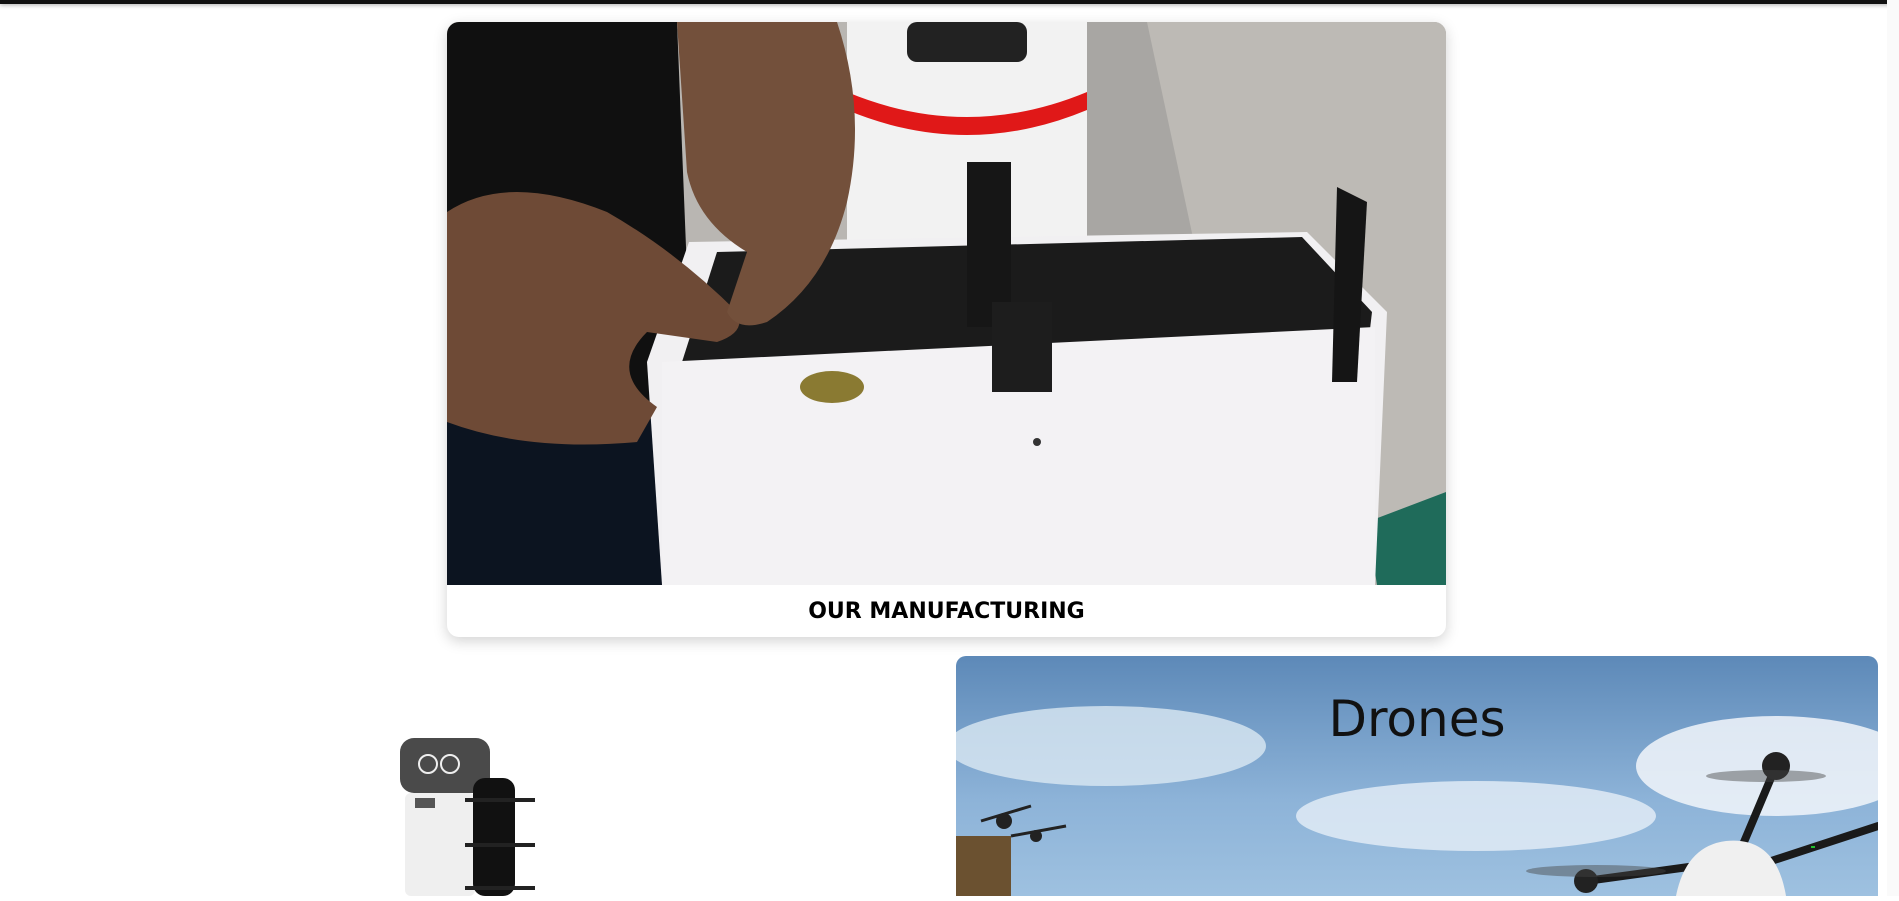  Describe the element at coordinates (1893, 448) in the screenshot. I see `scrollbar` at that location.